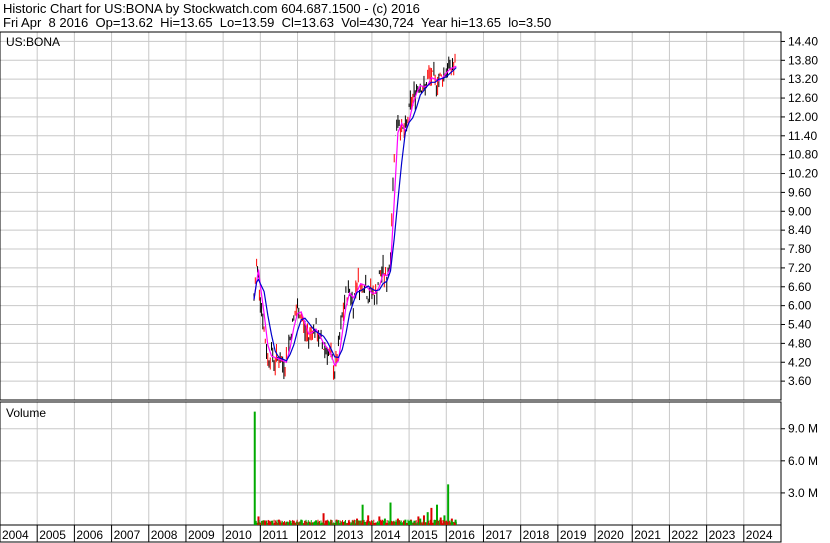 The width and height of the screenshot is (830, 543). I want to click on volume-tick-label: 3.0 M, so click(803, 493).